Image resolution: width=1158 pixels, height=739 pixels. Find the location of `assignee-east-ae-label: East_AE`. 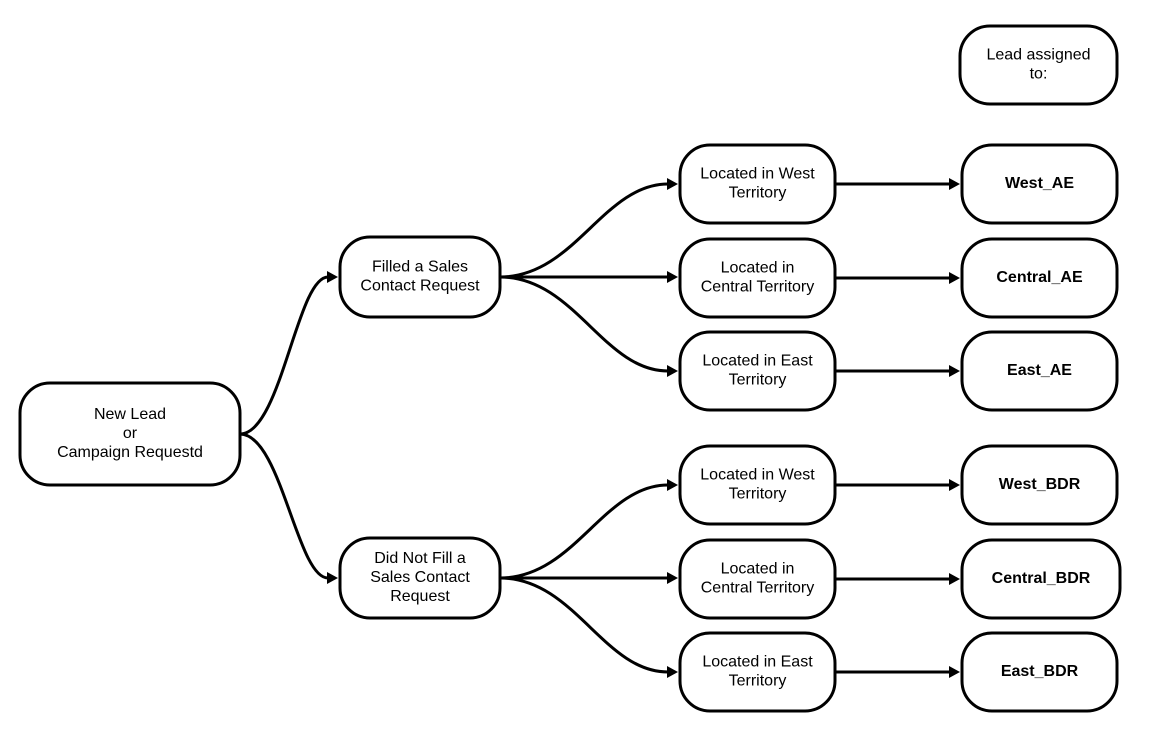

assignee-east-ae-label: East_AE is located at coordinates (1039, 370).